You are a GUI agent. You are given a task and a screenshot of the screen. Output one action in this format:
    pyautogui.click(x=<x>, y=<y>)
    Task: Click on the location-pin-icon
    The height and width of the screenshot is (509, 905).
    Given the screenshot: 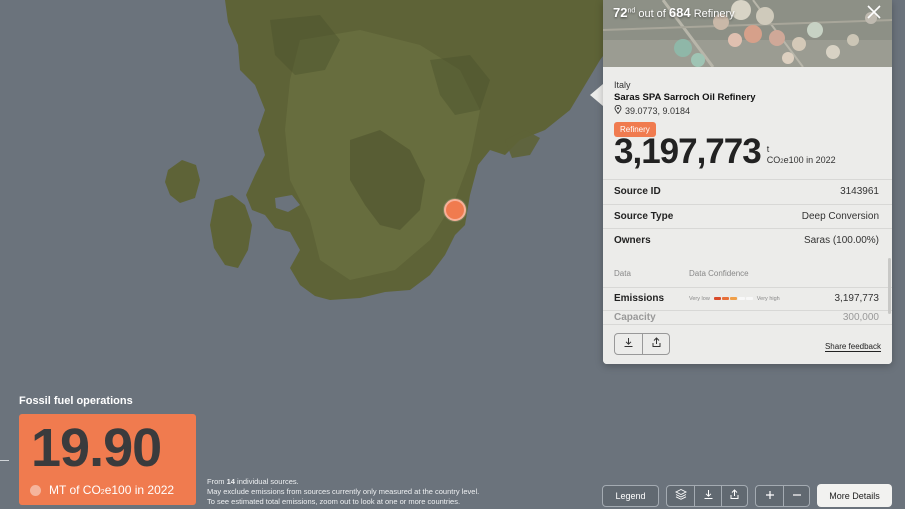 What is the action you would take?
    pyautogui.click(x=618, y=110)
    